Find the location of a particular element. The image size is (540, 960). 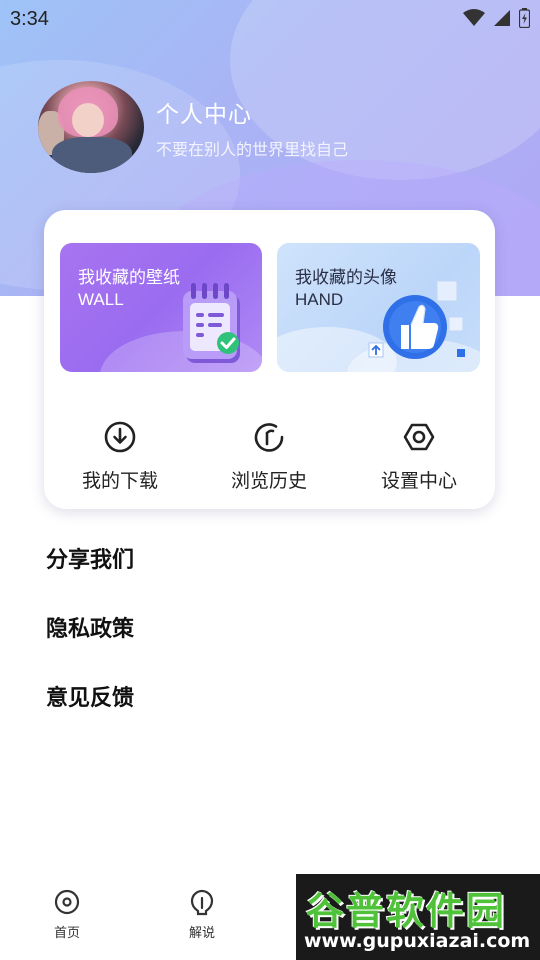

settings-menu-list: 分享我们 隐私政策 意见反馈 is located at coordinates (90, 646).